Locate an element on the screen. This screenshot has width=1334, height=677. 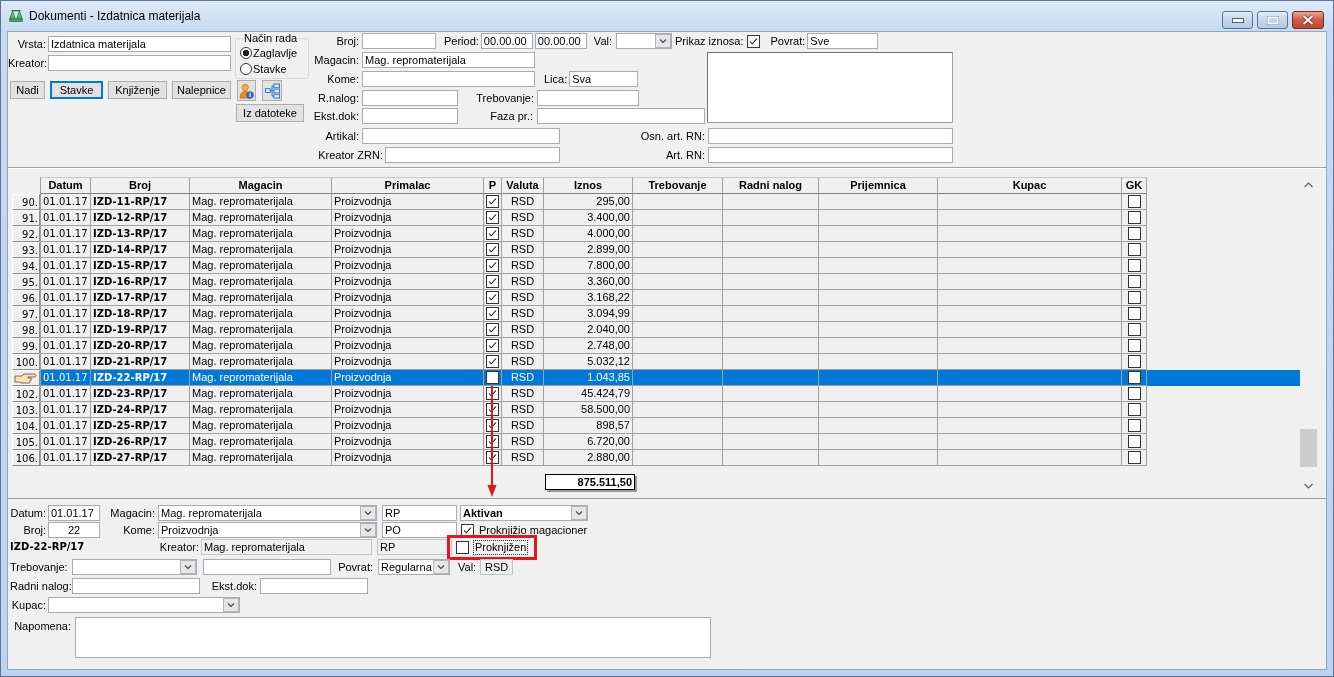
input-field: Sve is located at coordinates (843, 41).